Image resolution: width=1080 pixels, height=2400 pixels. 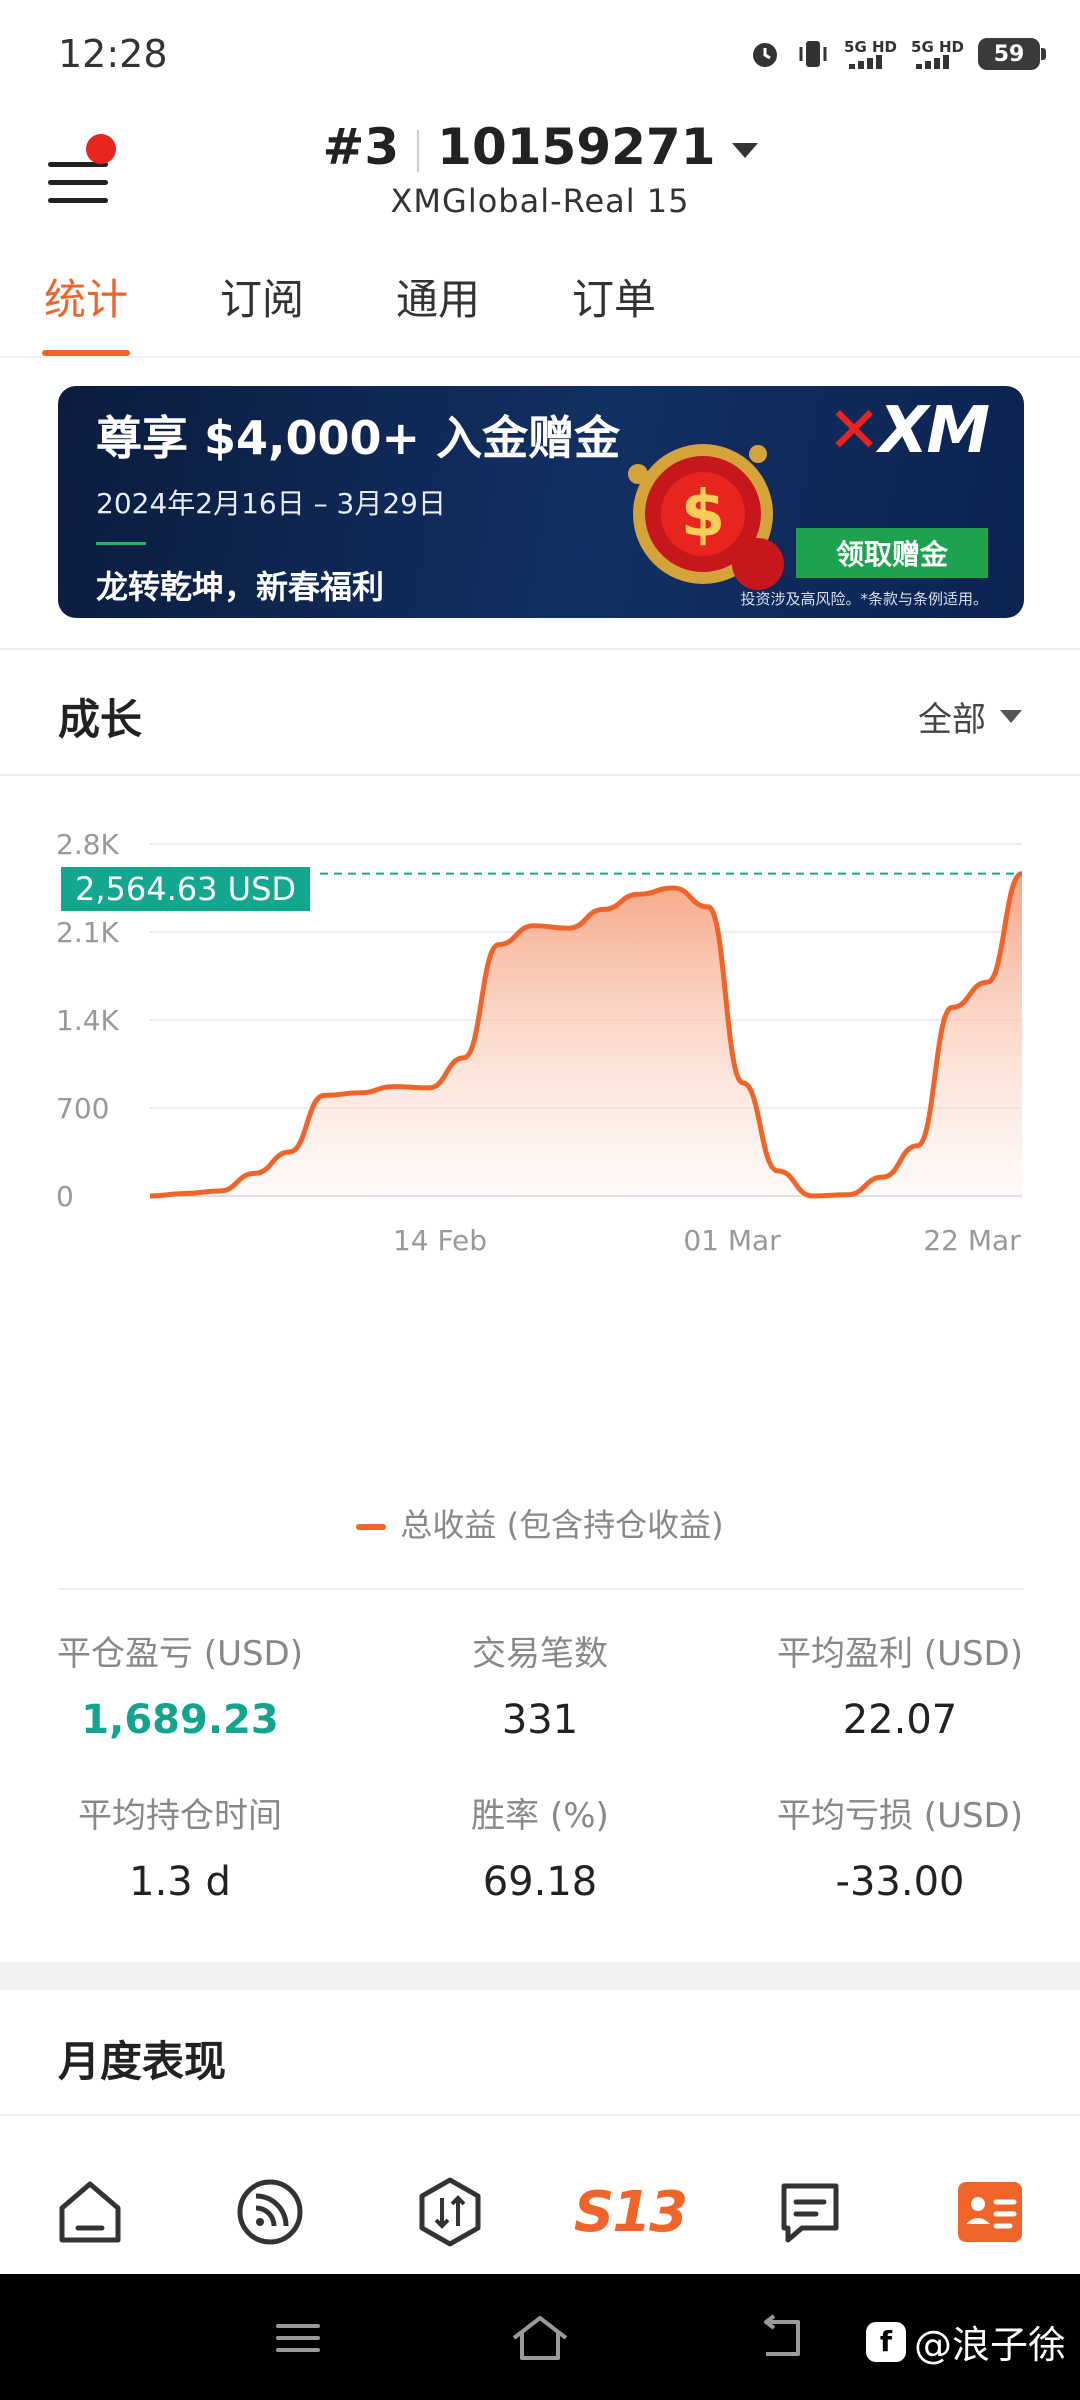 What do you see at coordinates (121, 543) in the screenshot?
I see `banner-rule` at bounding box center [121, 543].